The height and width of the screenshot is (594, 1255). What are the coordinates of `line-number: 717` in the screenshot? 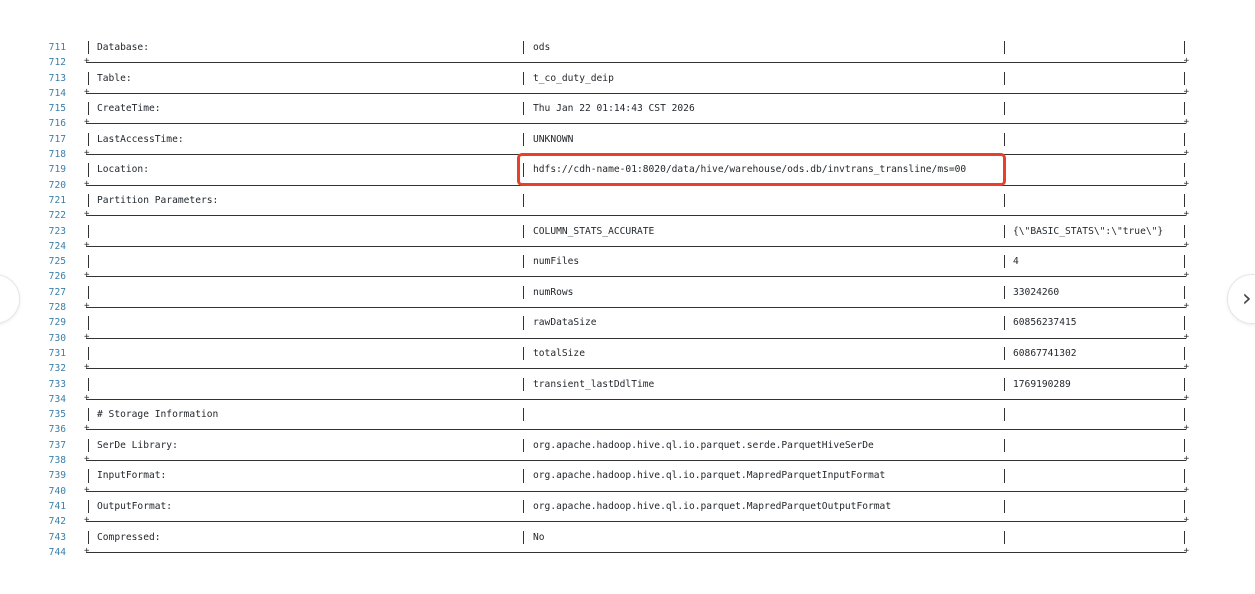 It's located at (57, 139).